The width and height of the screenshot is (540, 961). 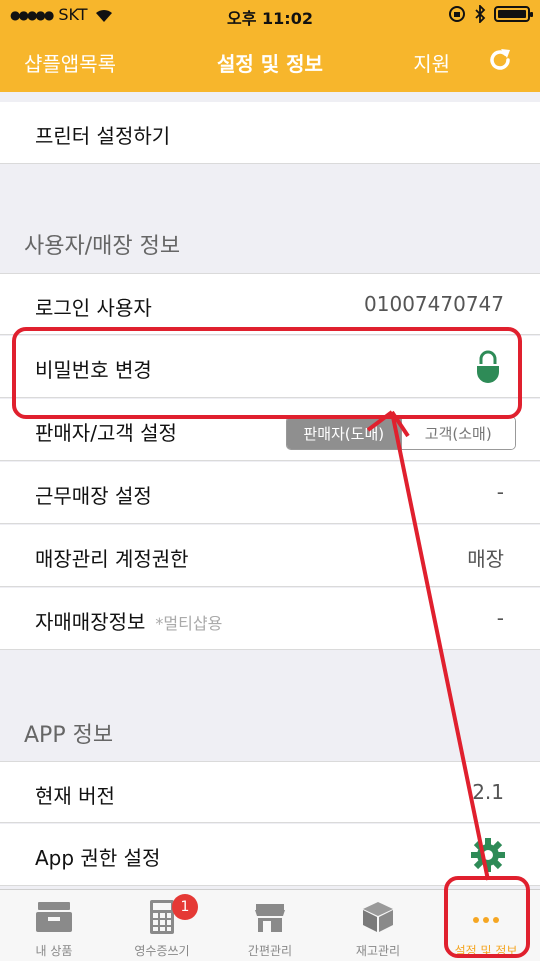 I want to click on app-permission-label: App 권한 설정, so click(x=98, y=858).